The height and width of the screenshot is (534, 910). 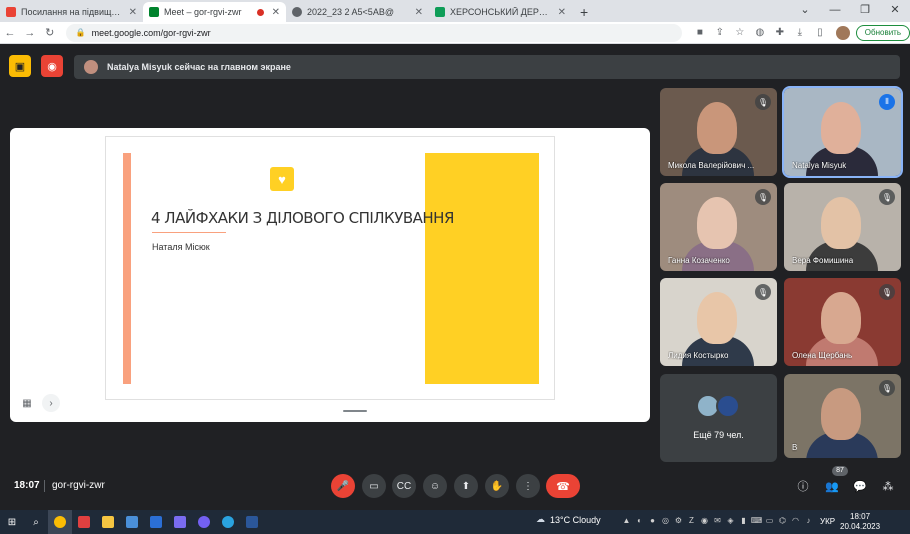 What do you see at coordinates (860, 522) in the screenshot?
I see `taskbar-clock: 18:07 20.04.2023` at bounding box center [860, 522].